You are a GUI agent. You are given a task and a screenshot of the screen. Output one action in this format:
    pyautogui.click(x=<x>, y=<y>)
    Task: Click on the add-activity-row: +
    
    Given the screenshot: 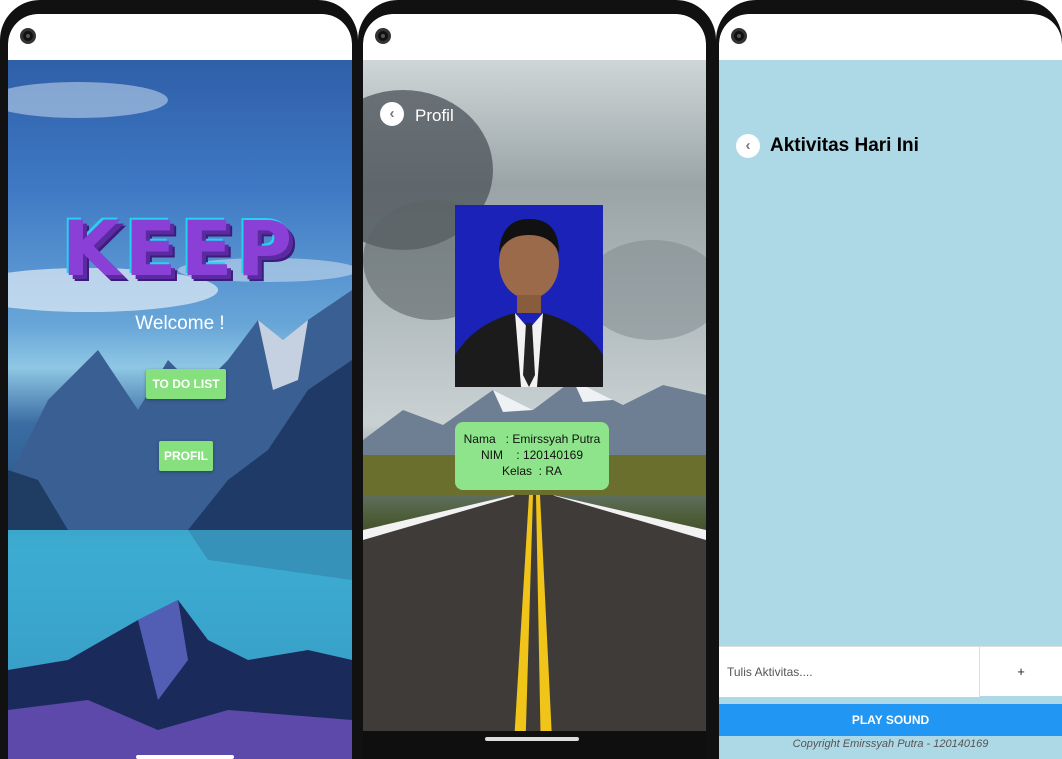 What is the action you would take?
    pyautogui.click(x=890, y=671)
    